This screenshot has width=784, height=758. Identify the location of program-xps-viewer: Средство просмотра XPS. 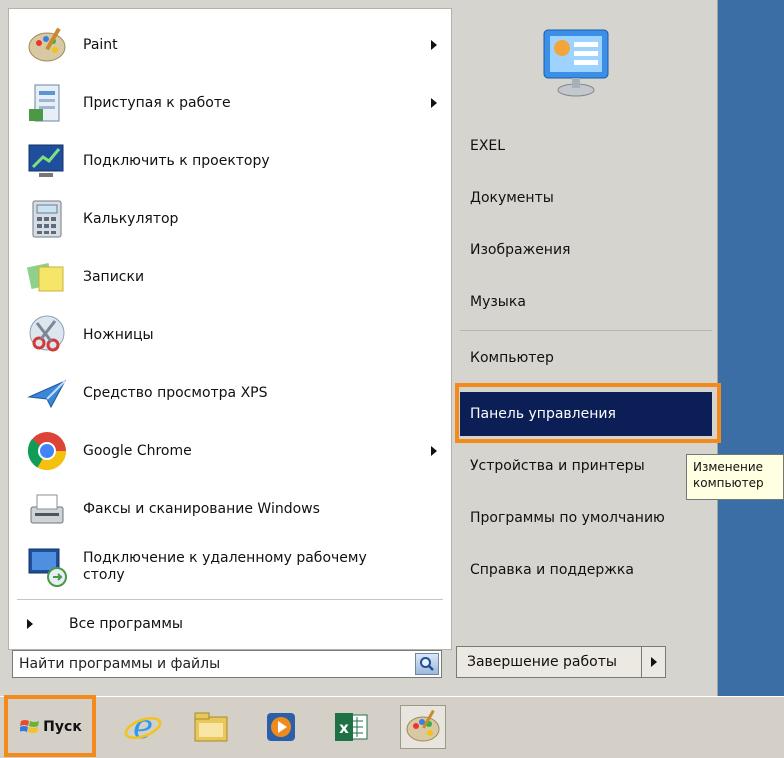
(230, 393).